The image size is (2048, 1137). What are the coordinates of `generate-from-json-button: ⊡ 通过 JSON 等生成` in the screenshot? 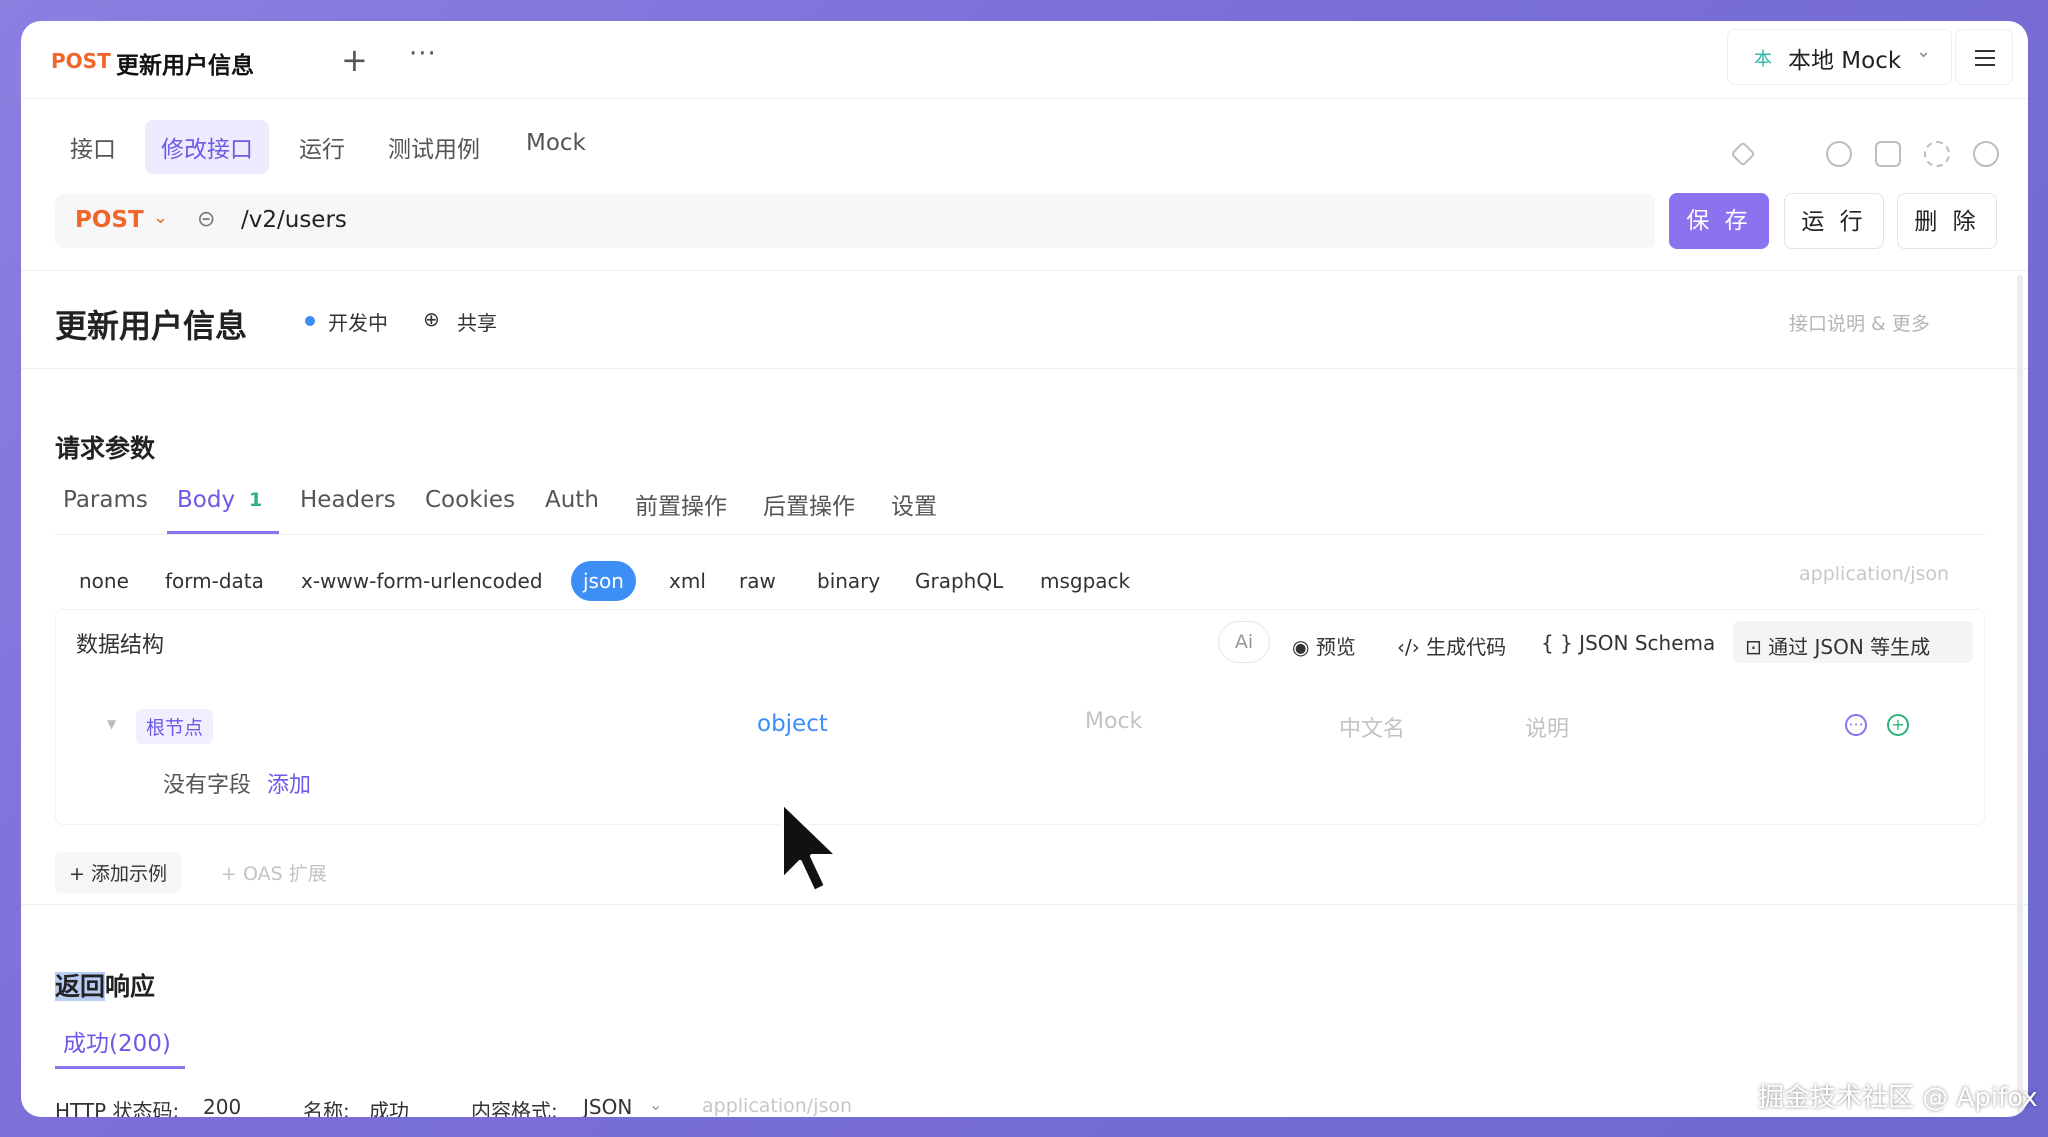 It's located at (1837, 645).